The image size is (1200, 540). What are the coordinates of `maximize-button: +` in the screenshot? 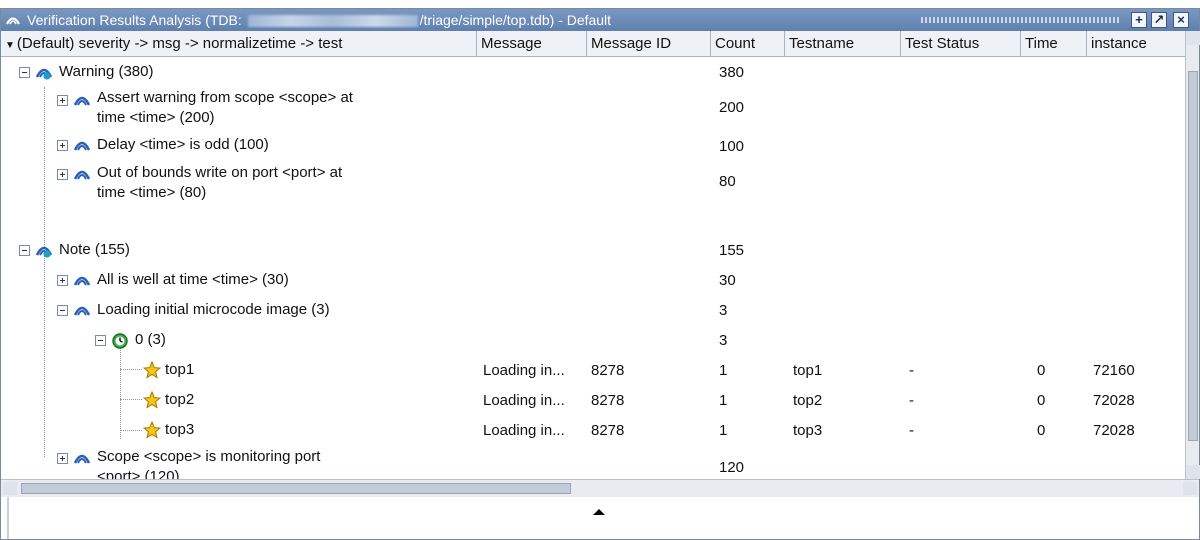 It's located at (1139, 20).